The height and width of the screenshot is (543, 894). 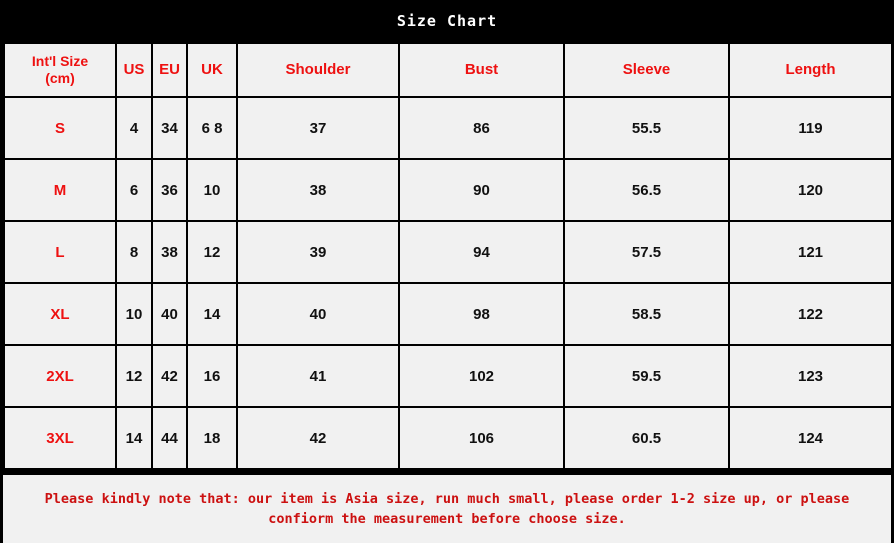 I want to click on cell-size: S, so click(x=60, y=128).